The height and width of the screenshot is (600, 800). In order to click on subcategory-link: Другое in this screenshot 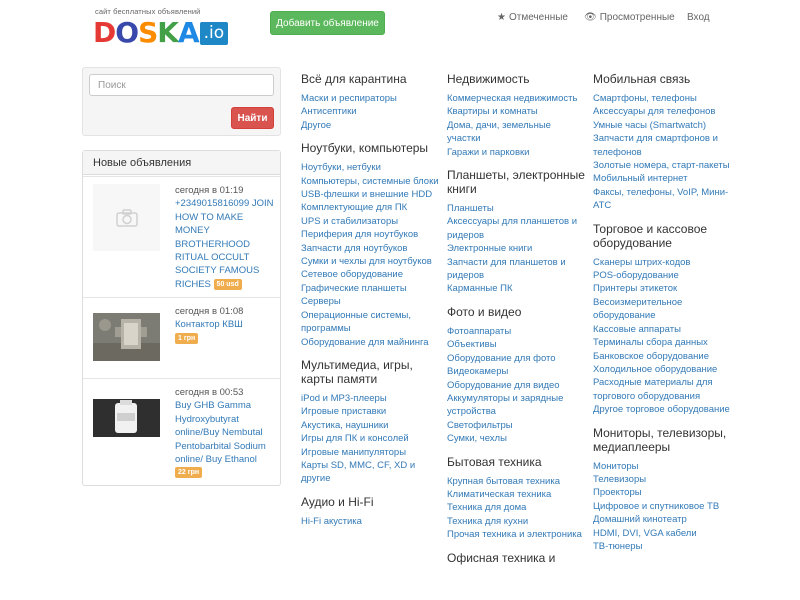, I will do `click(371, 125)`.